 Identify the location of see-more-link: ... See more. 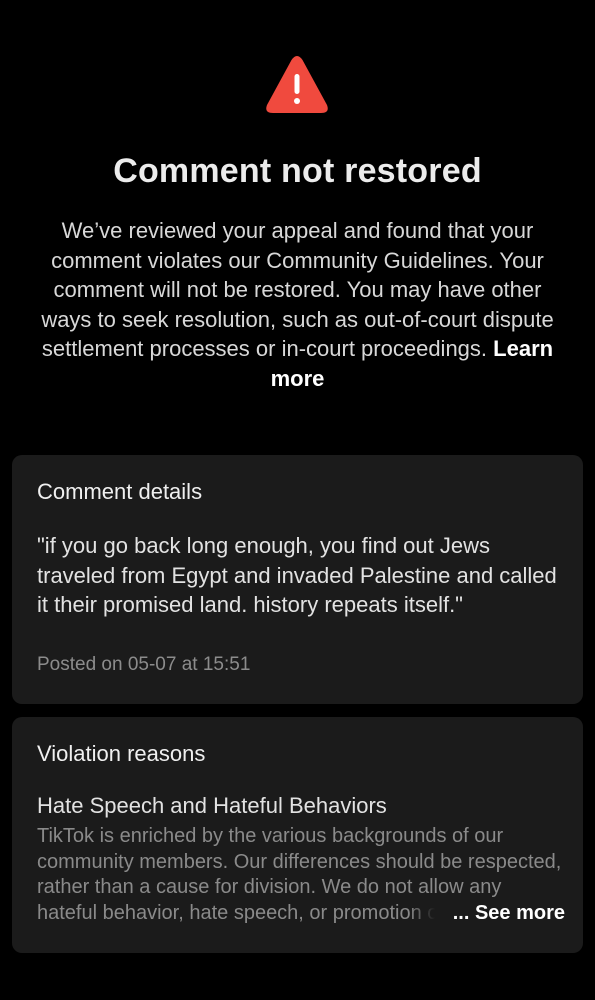
(486, 914).